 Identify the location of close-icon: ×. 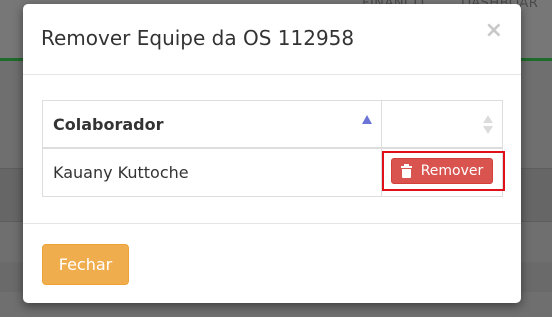
(494, 31).